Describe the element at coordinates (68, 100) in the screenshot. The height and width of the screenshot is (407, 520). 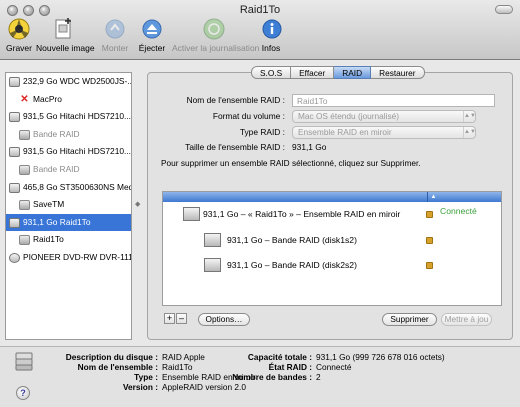
I see `volume-item: ✕ MacPro` at that location.